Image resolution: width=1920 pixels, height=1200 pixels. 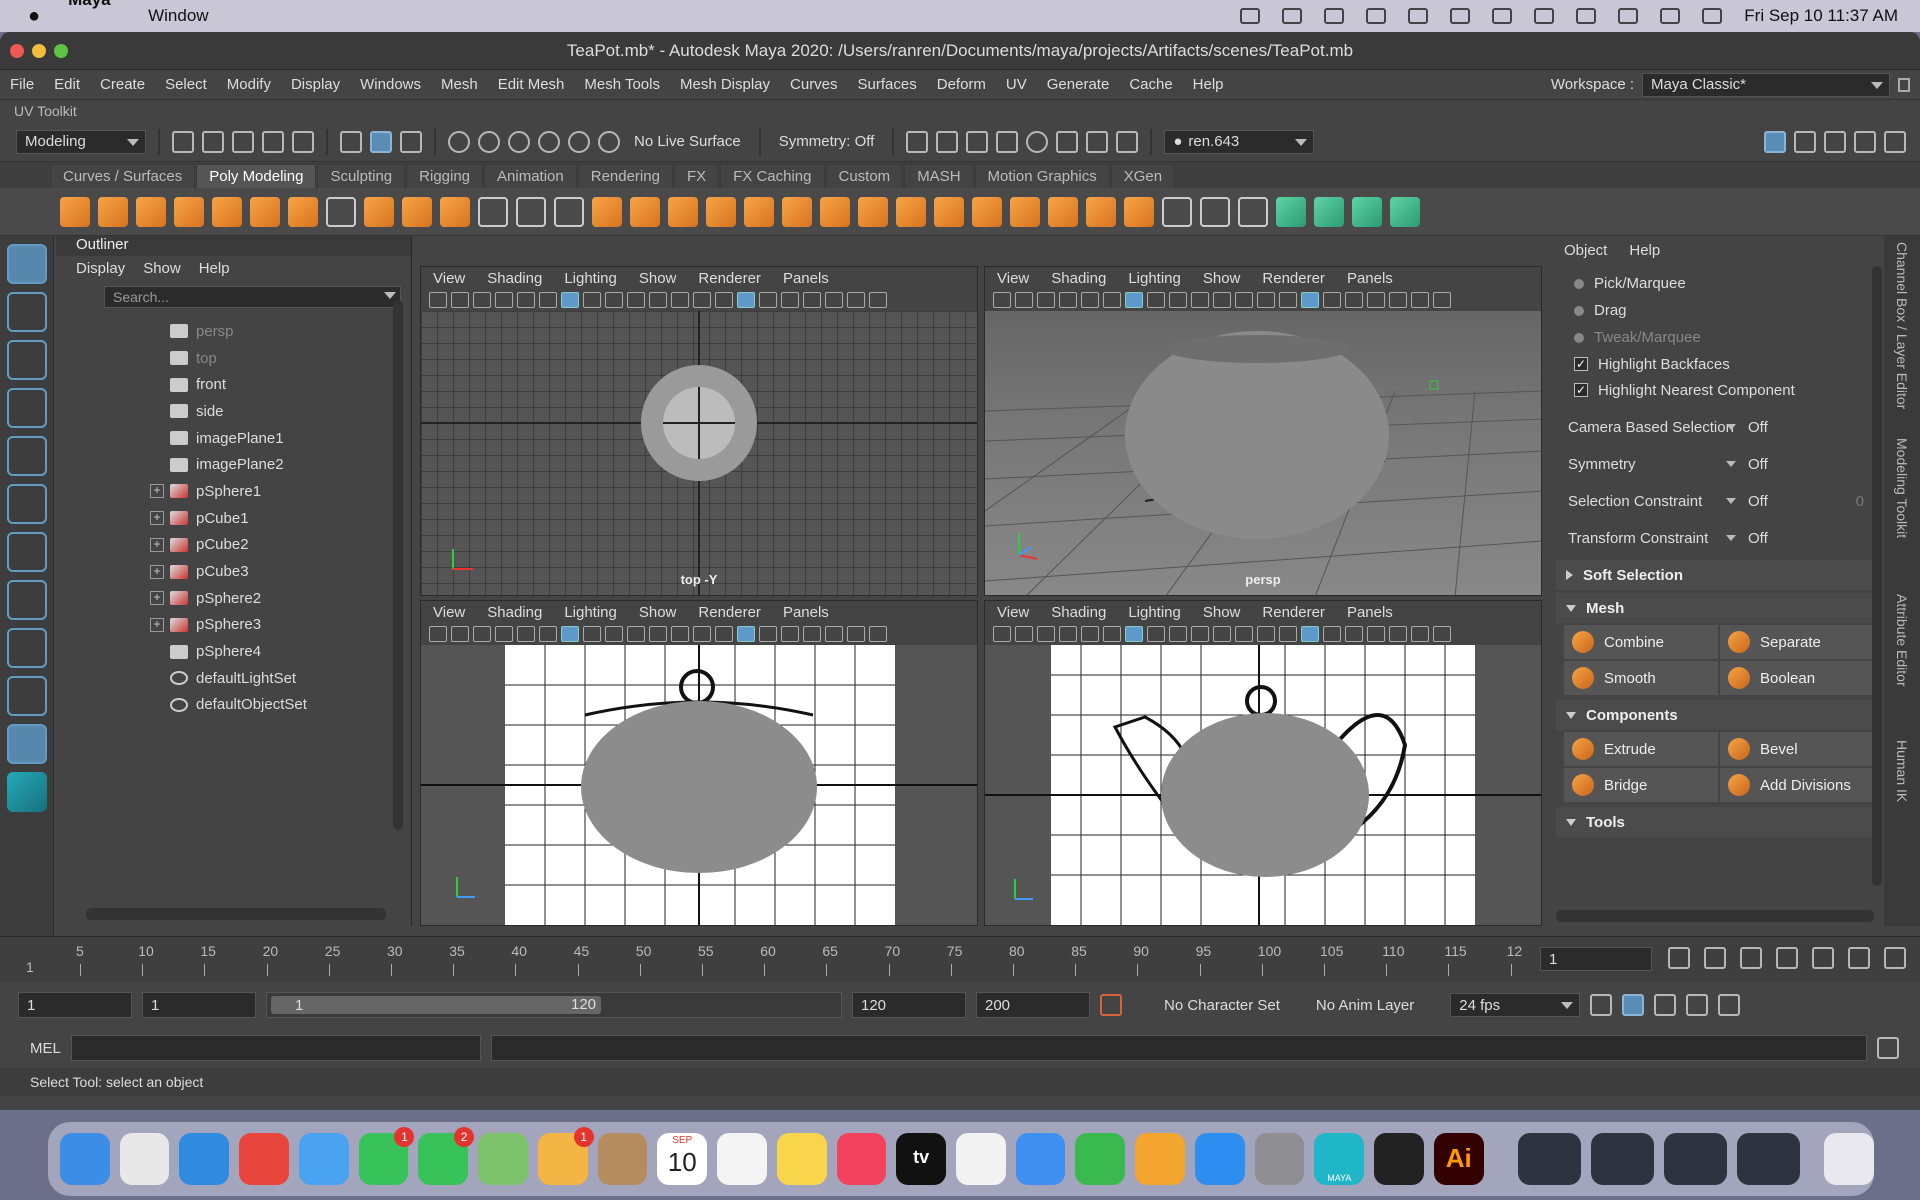 What do you see at coordinates (27, 312) in the screenshot?
I see `lasso-tool-icon` at bounding box center [27, 312].